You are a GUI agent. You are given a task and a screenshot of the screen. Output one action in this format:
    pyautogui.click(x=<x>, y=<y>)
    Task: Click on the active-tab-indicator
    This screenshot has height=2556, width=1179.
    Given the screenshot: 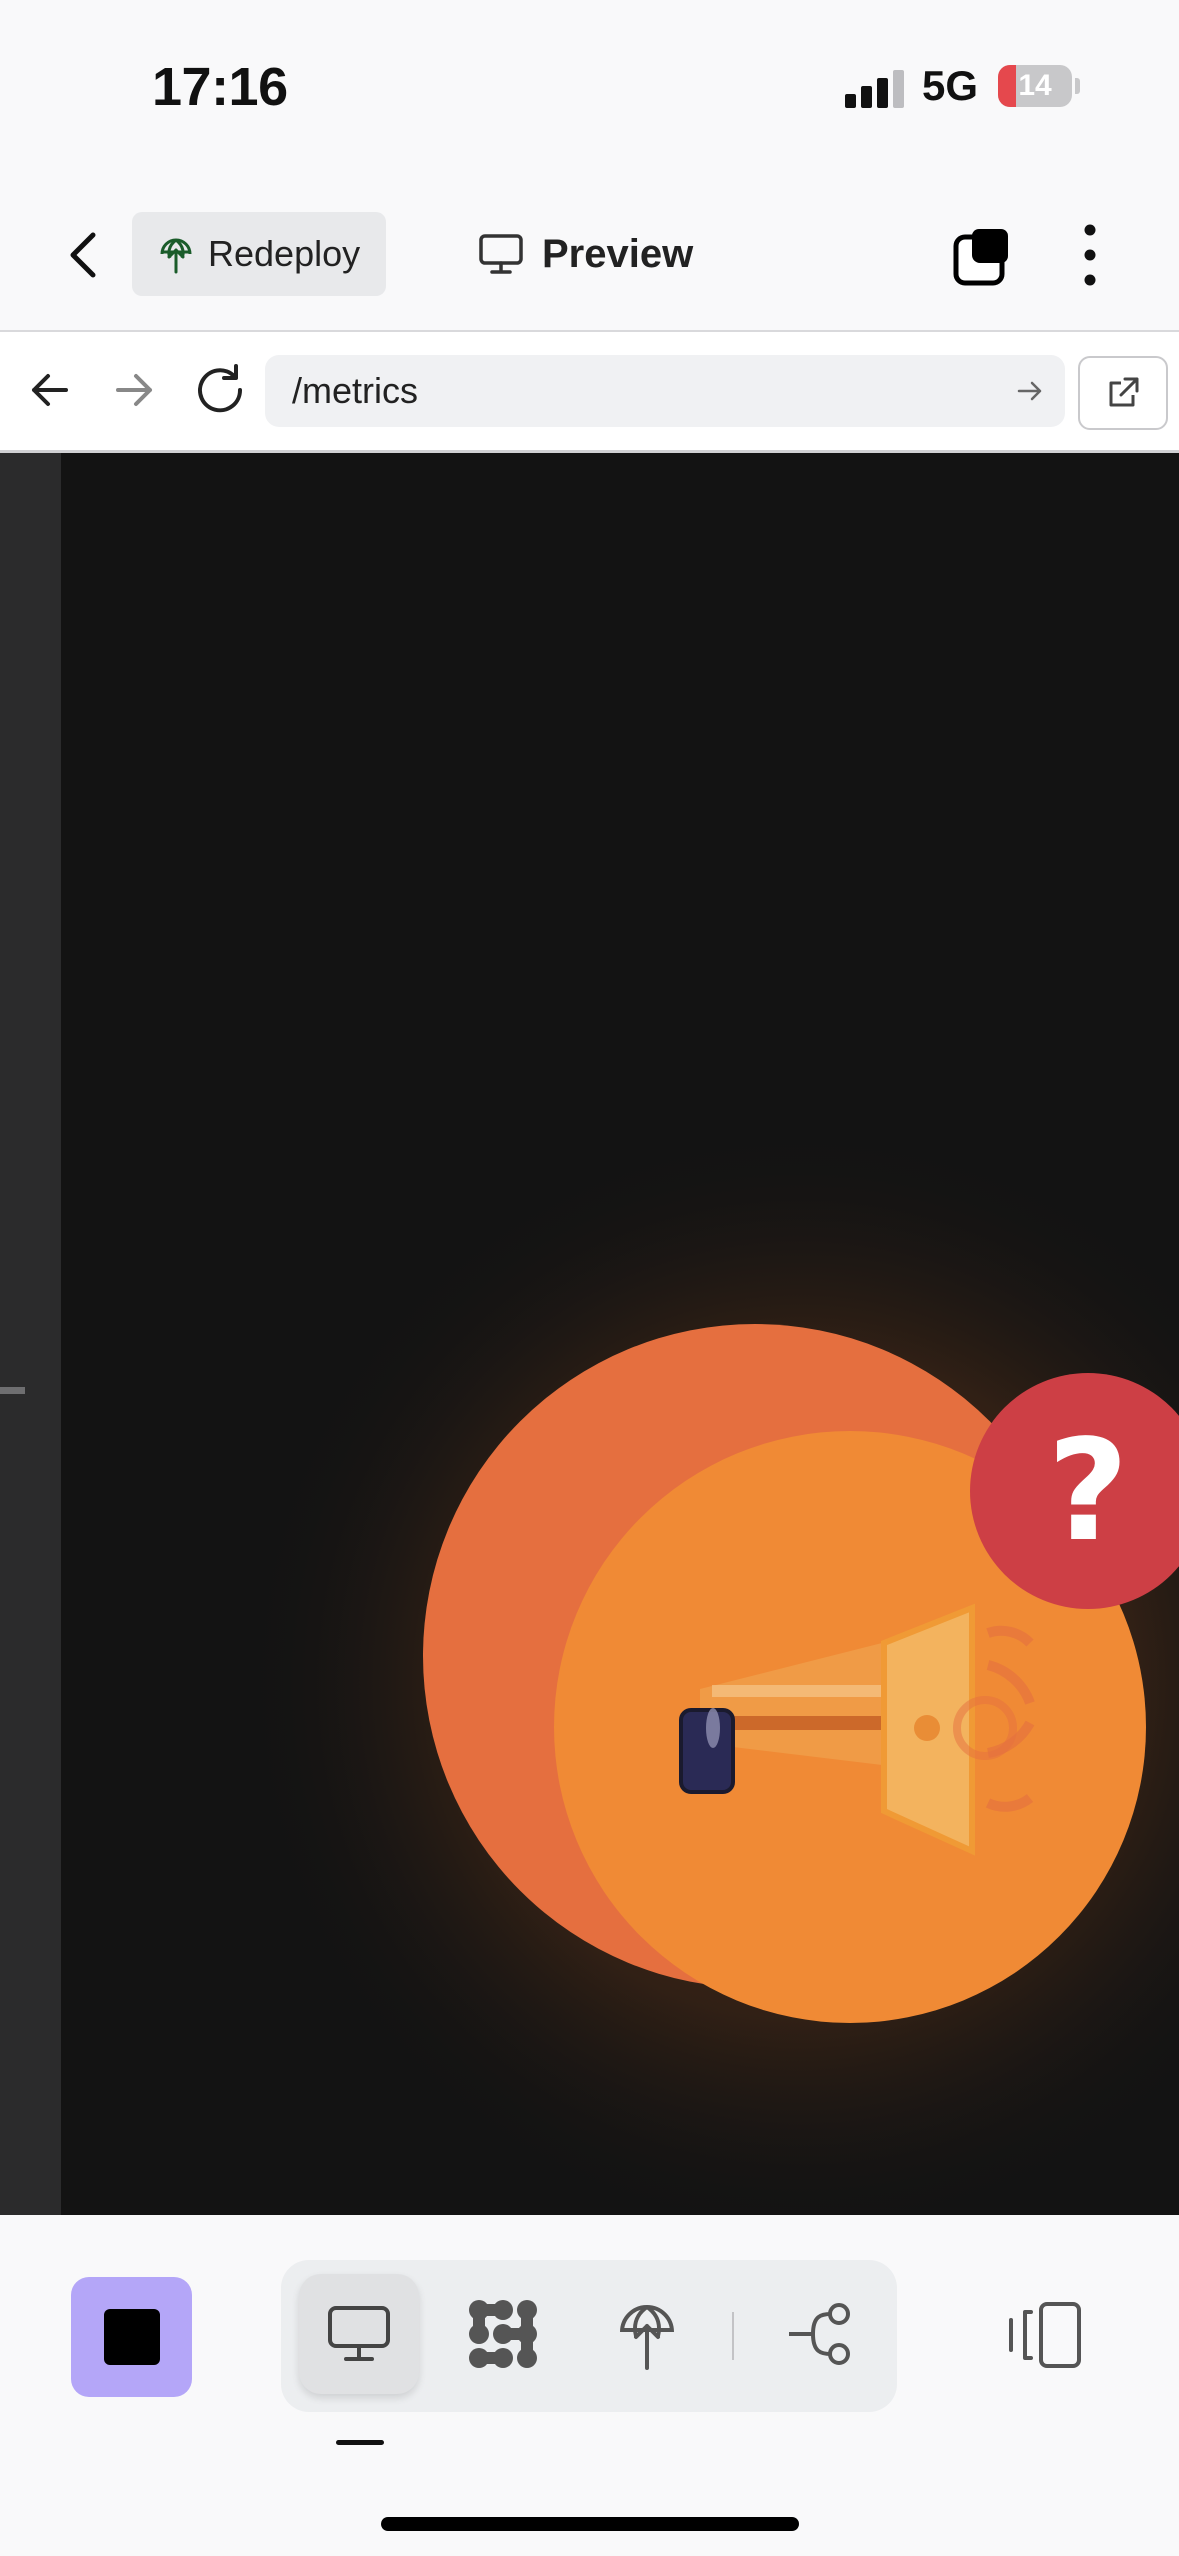 What is the action you would take?
    pyautogui.click(x=360, y=2442)
    